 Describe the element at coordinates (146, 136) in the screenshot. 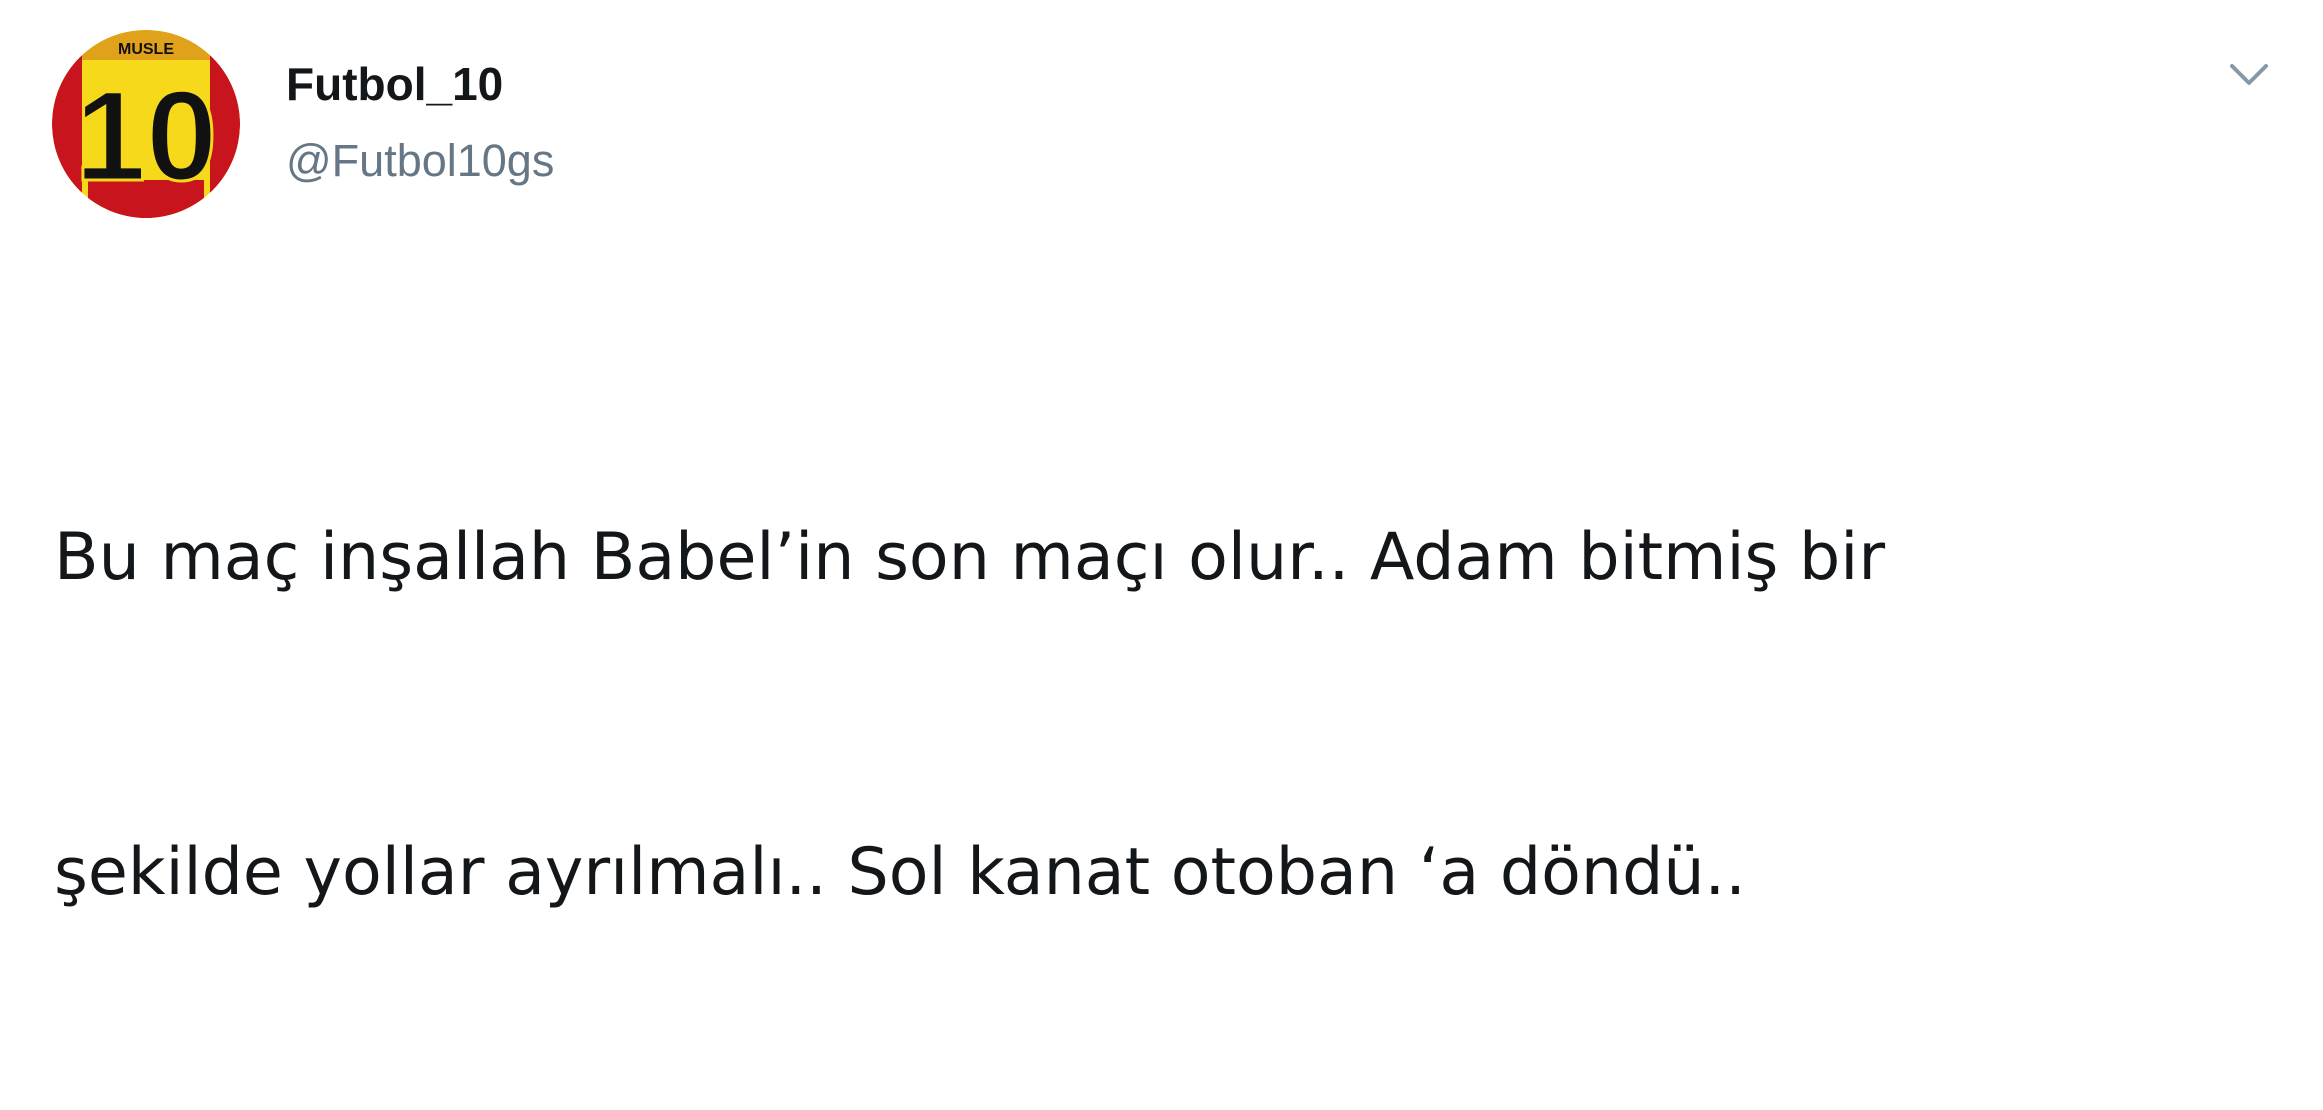

I see `avatar-number: 10` at that location.